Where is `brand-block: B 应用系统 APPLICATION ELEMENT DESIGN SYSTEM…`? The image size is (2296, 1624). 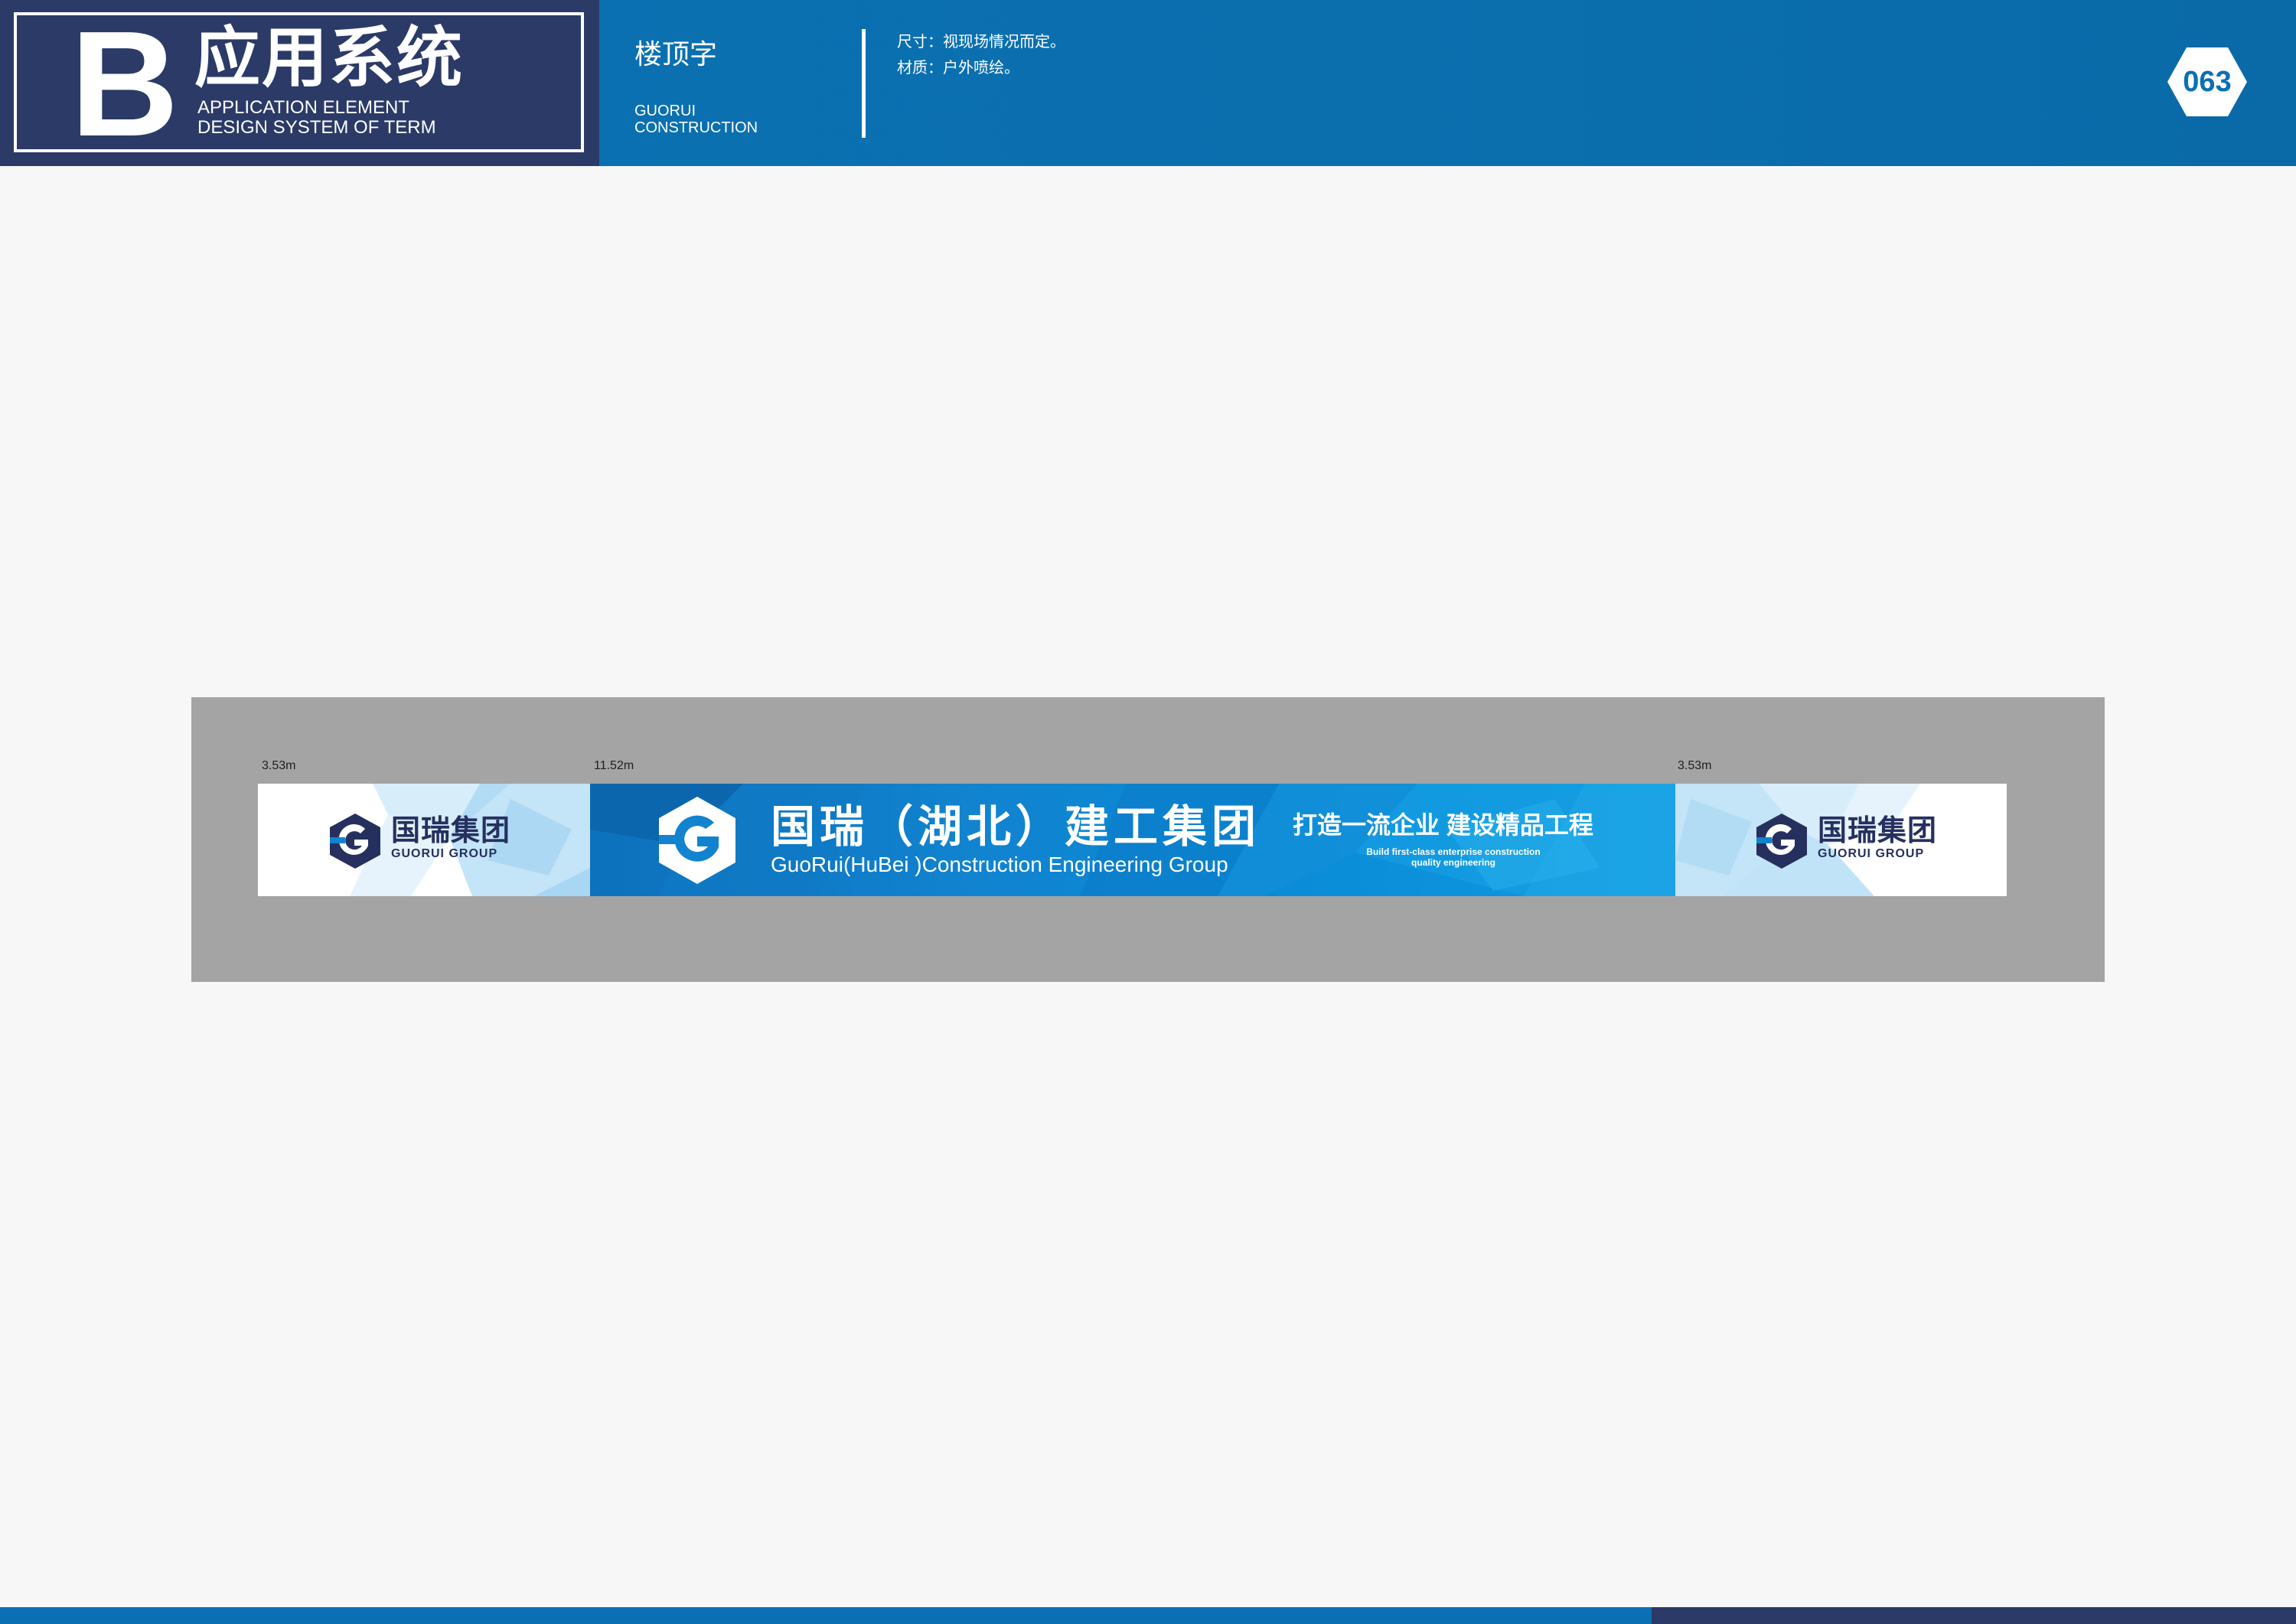
brand-block: B 应用系统 APPLICATION ELEMENT DESIGN SYSTEM… is located at coordinates (299, 83).